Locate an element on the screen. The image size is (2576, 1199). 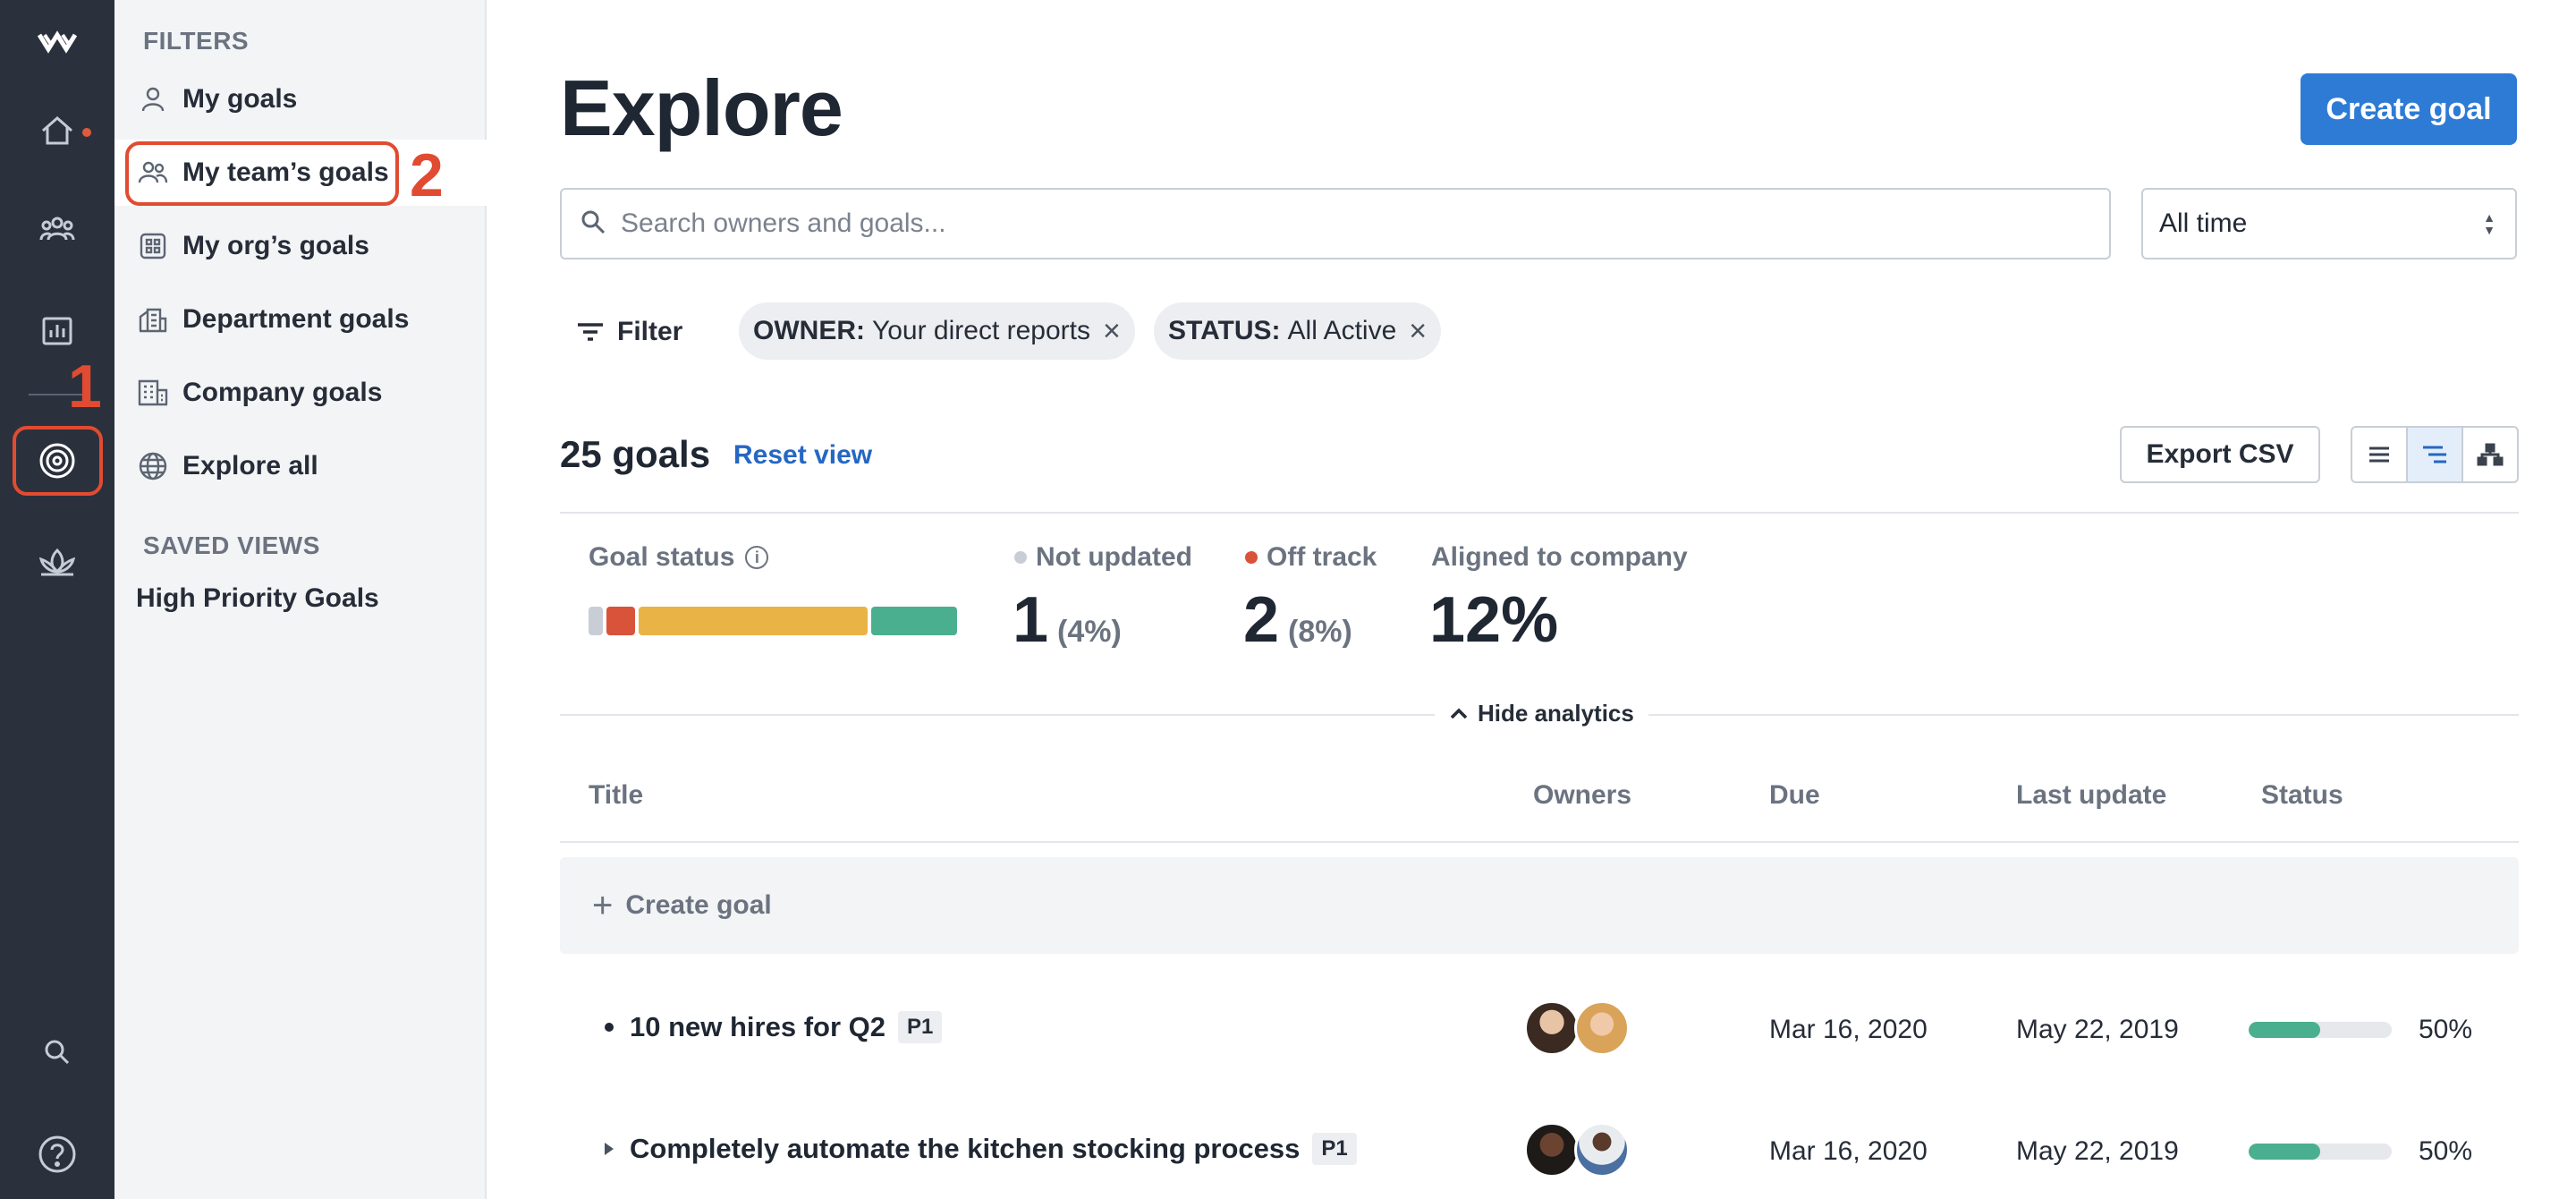
filter-my-orgs-goals: My org’s goals is located at coordinates (300, 246).